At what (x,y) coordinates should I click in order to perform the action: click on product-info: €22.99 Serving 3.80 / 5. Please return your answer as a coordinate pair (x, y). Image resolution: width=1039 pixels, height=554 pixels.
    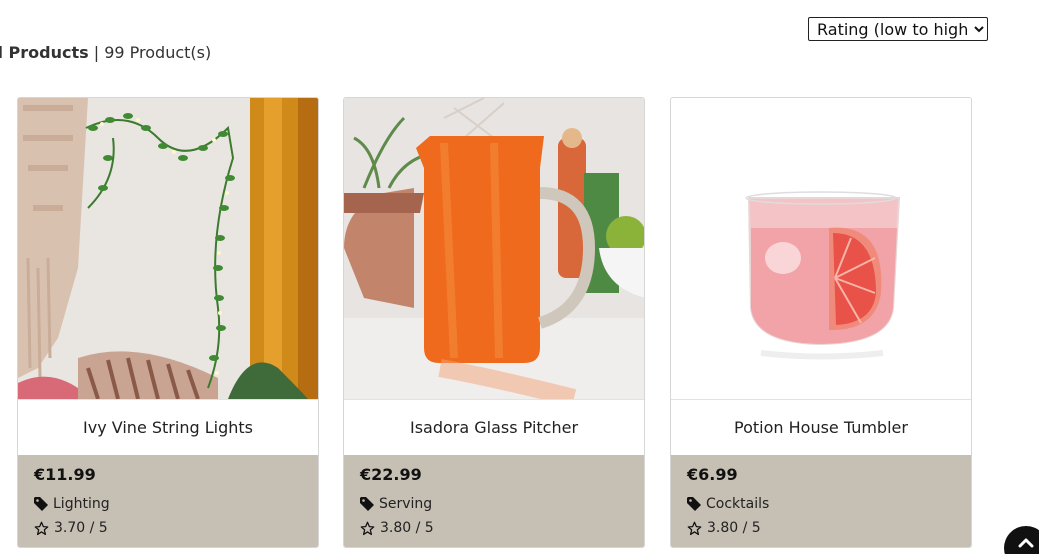
    Looking at the image, I should click on (494, 501).